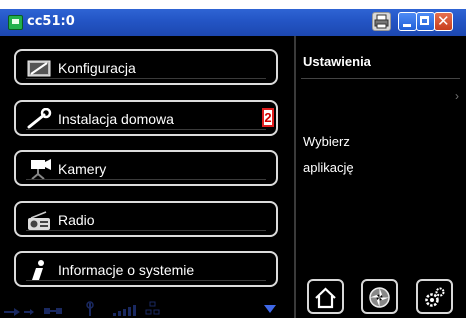 The height and width of the screenshot is (318, 466). What do you see at coordinates (425, 21) in the screenshot?
I see `maximize-button` at bounding box center [425, 21].